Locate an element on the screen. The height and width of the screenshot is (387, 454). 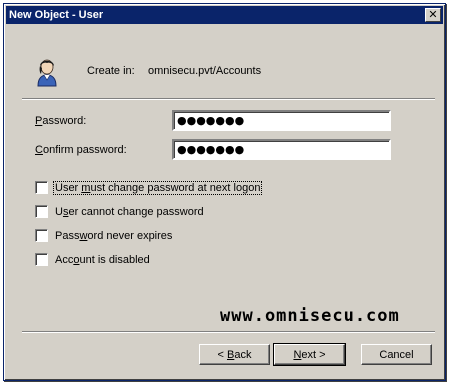
must-change-password-checkbox is located at coordinates (41, 187).